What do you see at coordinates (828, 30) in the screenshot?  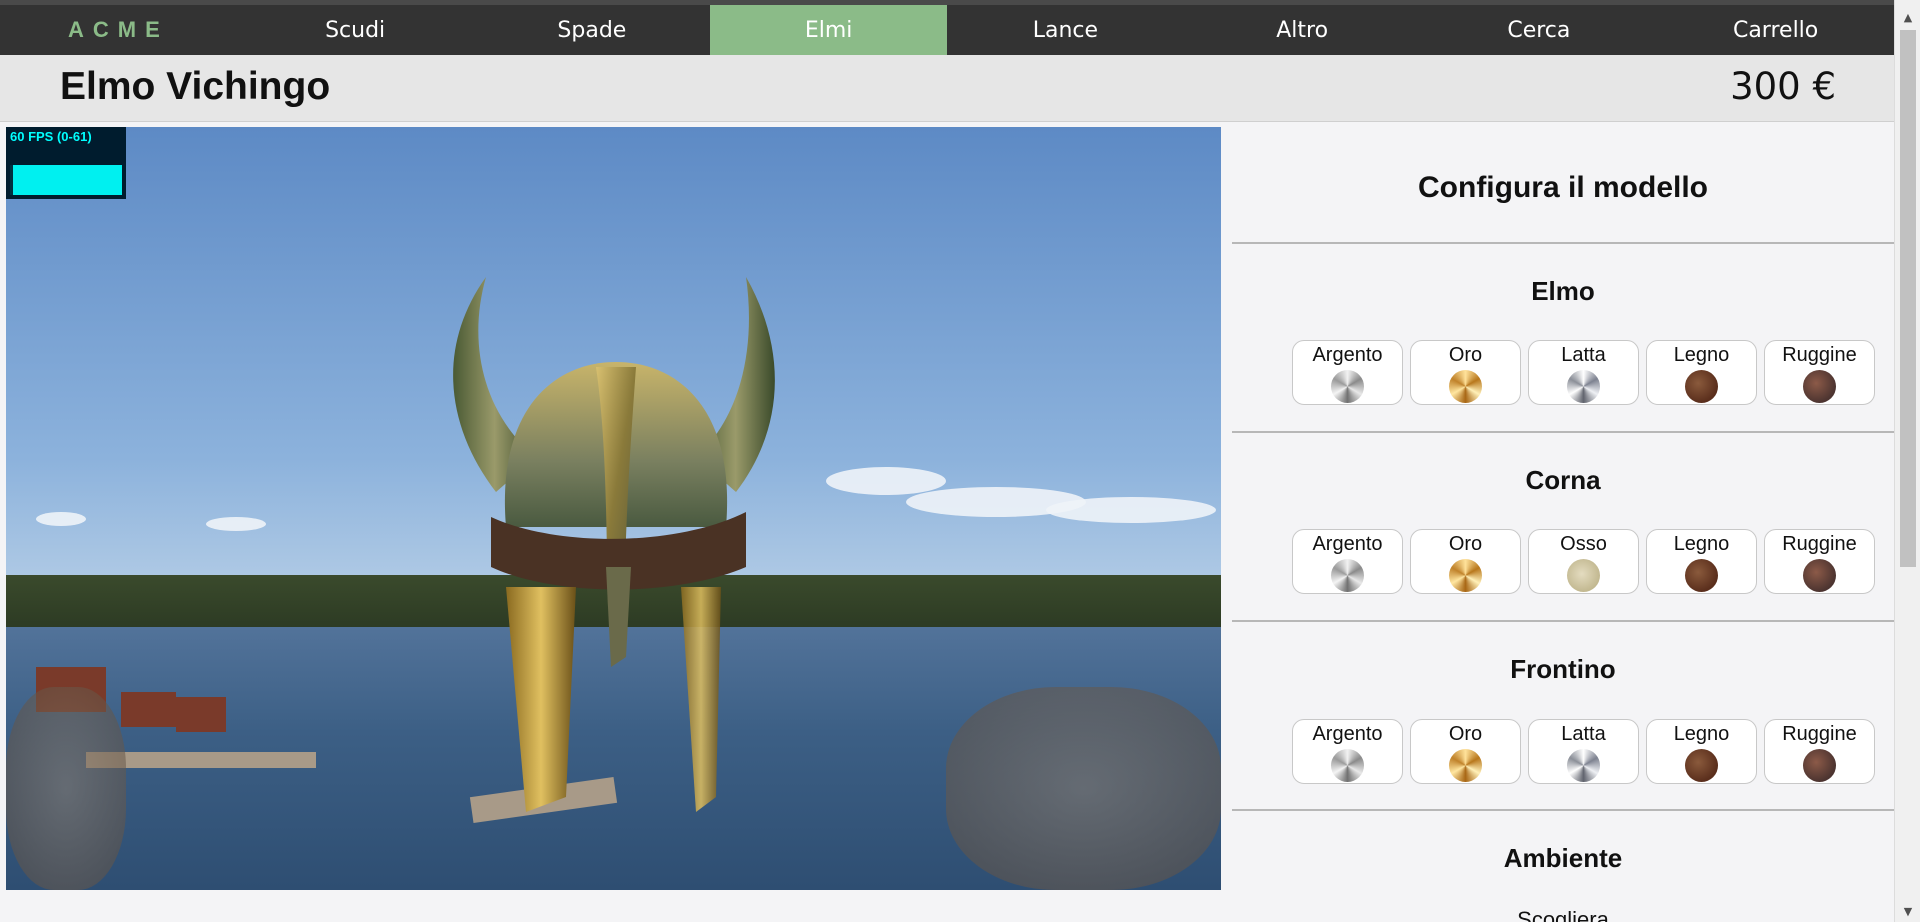 I see `nav-item-elmi: Elmi` at bounding box center [828, 30].